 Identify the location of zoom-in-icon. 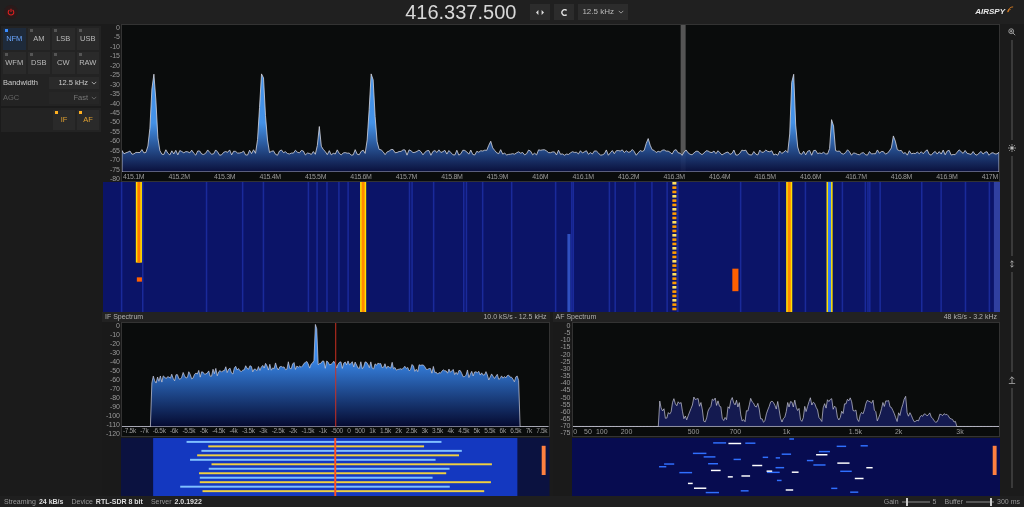
(1012, 32).